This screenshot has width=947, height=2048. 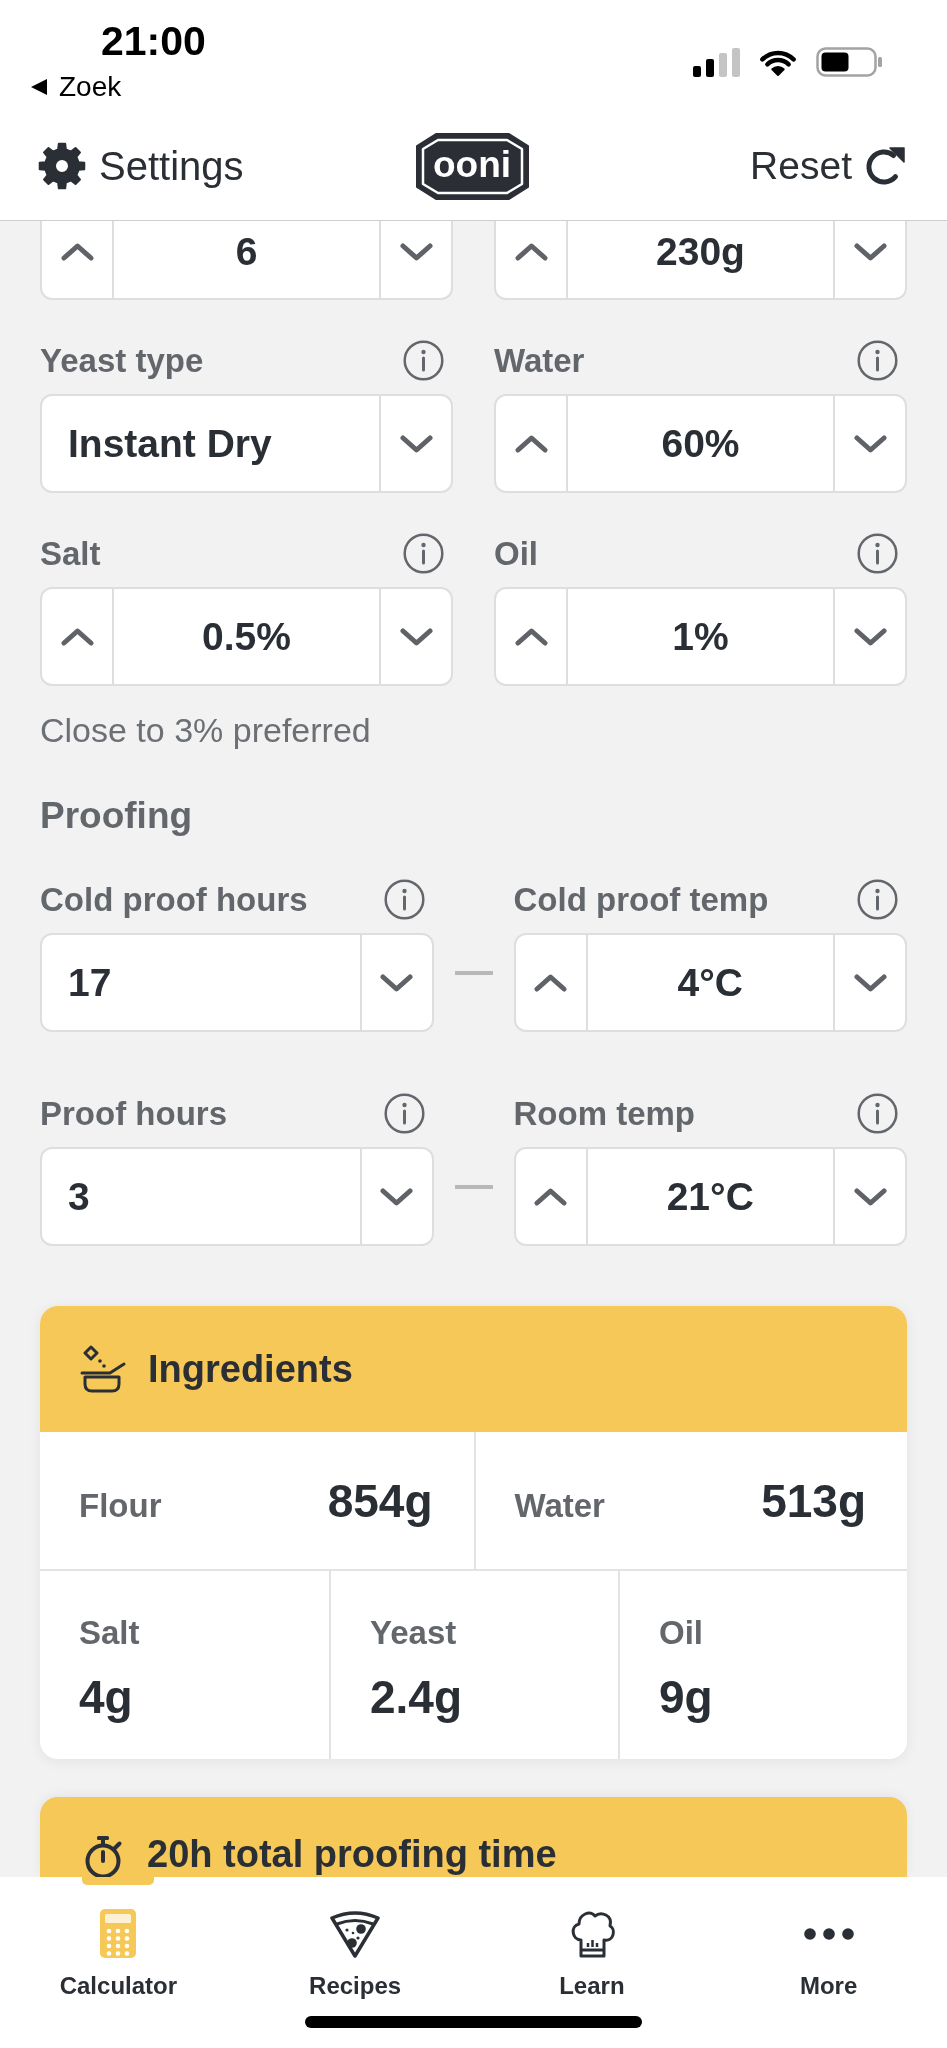 I want to click on ingredient-name: Water, so click(x=559, y=1505).